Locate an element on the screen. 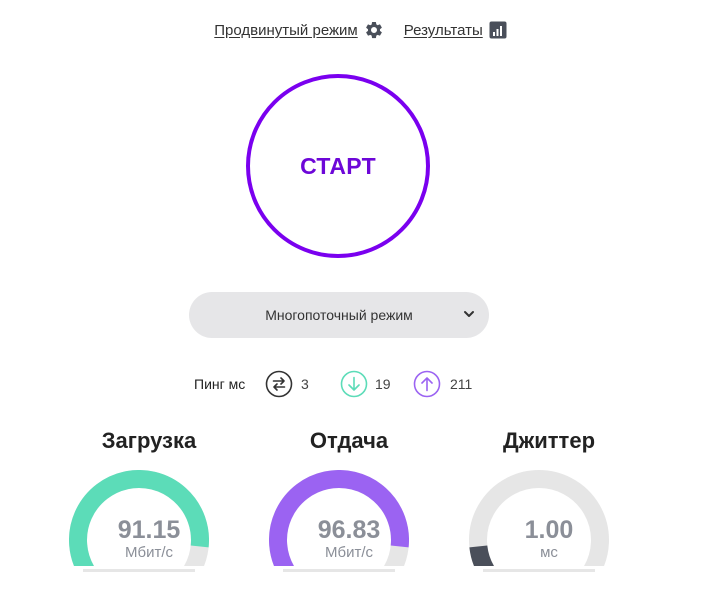 This screenshot has width=721, height=612. mode-select: Многопоточный режим is located at coordinates (339, 315).